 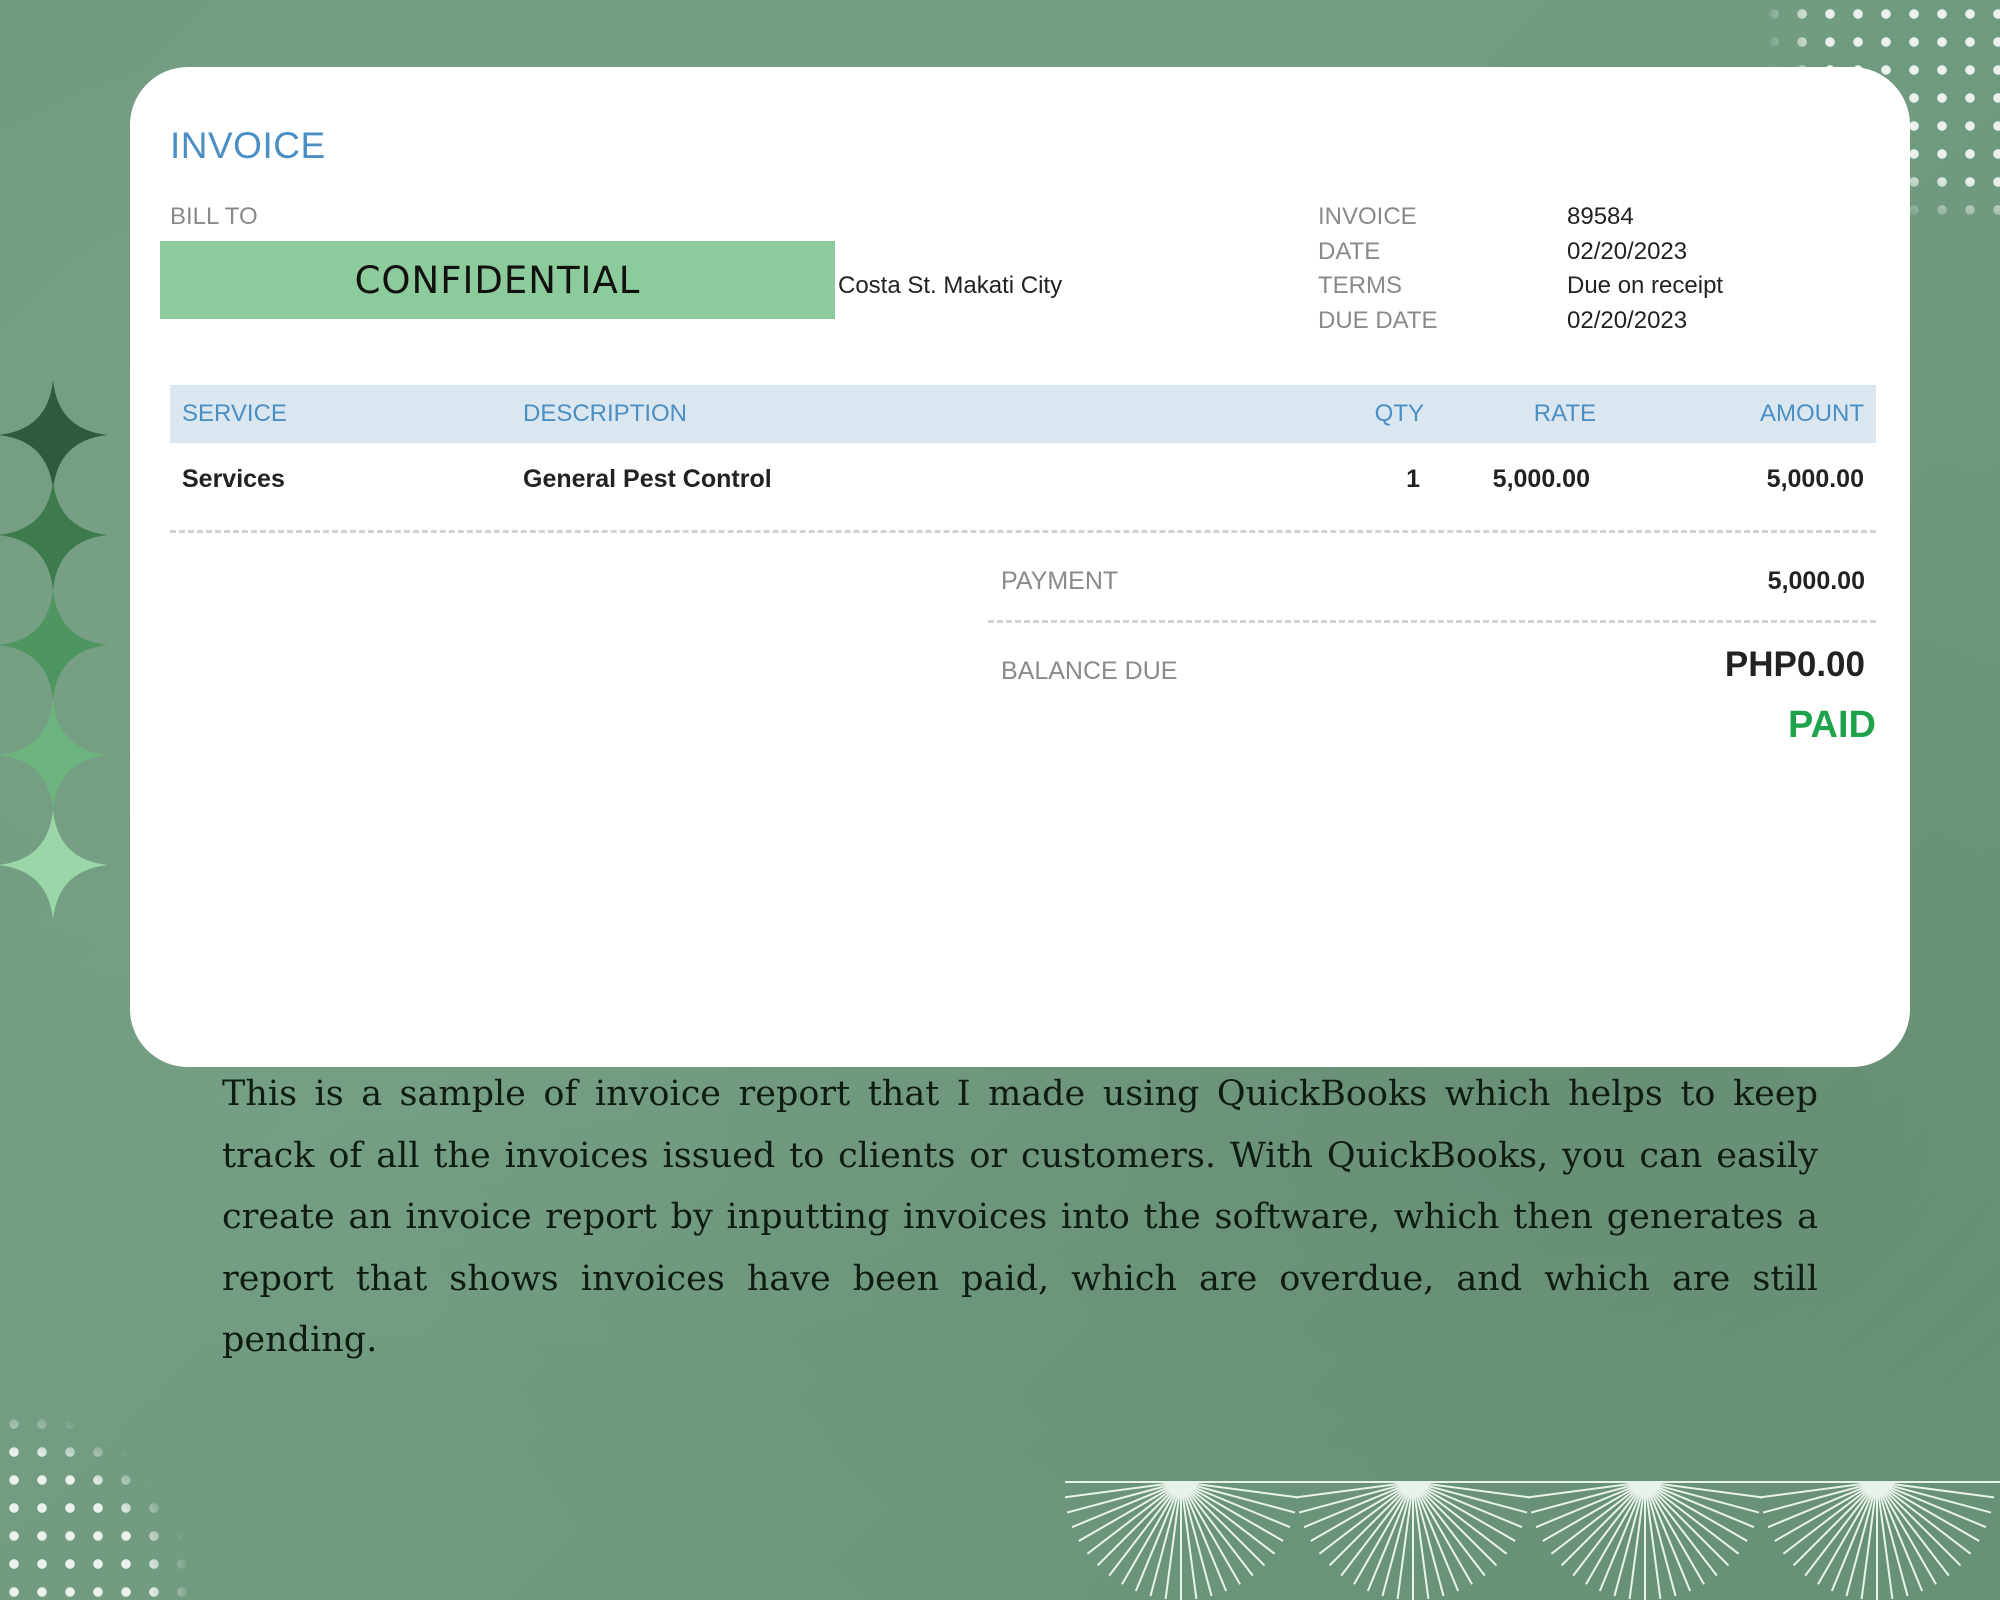 I want to click on row-amount: 5,000.00, so click(x=1815, y=479).